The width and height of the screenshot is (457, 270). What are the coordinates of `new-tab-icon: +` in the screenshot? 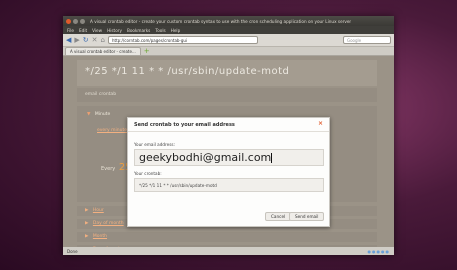 It's located at (147, 51).